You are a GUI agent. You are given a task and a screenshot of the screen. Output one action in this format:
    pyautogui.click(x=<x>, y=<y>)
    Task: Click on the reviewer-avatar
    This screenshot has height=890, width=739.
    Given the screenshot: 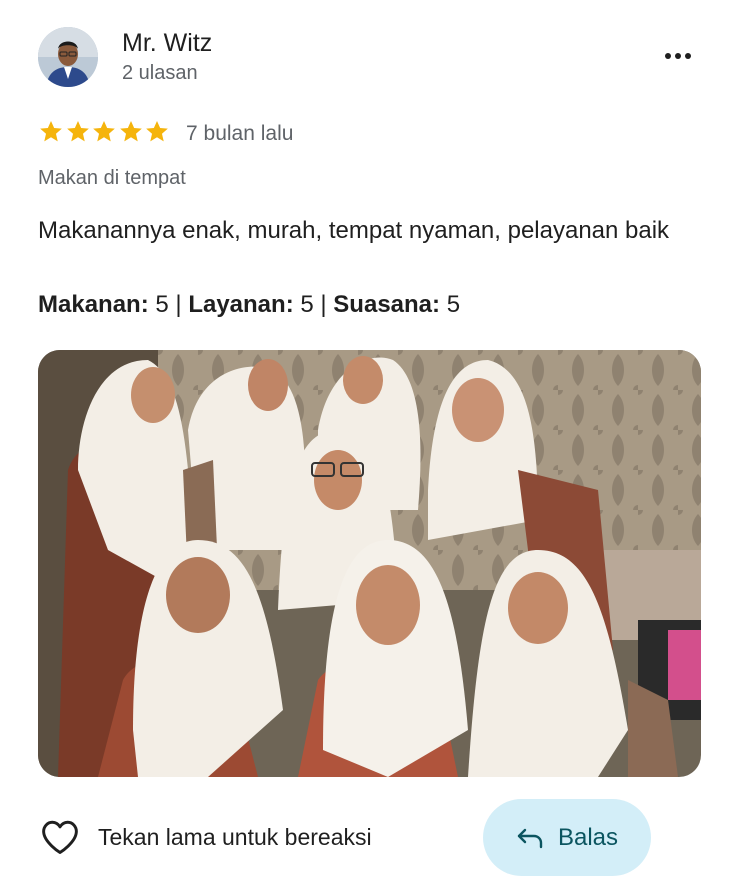 What is the action you would take?
    pyautogui.click(x=68, y=57)
    